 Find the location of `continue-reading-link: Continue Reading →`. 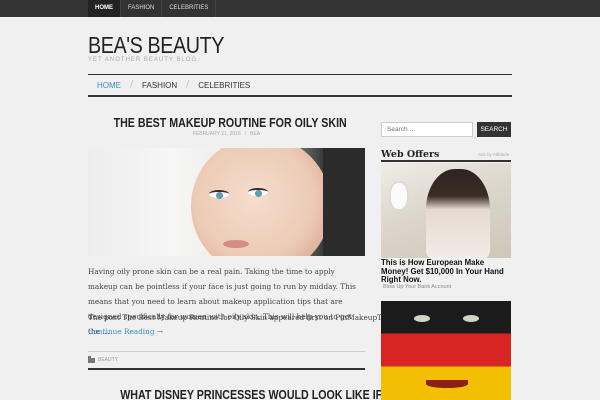

continue-reading-link: Continue Reading → is located at coordinates (125, 331).